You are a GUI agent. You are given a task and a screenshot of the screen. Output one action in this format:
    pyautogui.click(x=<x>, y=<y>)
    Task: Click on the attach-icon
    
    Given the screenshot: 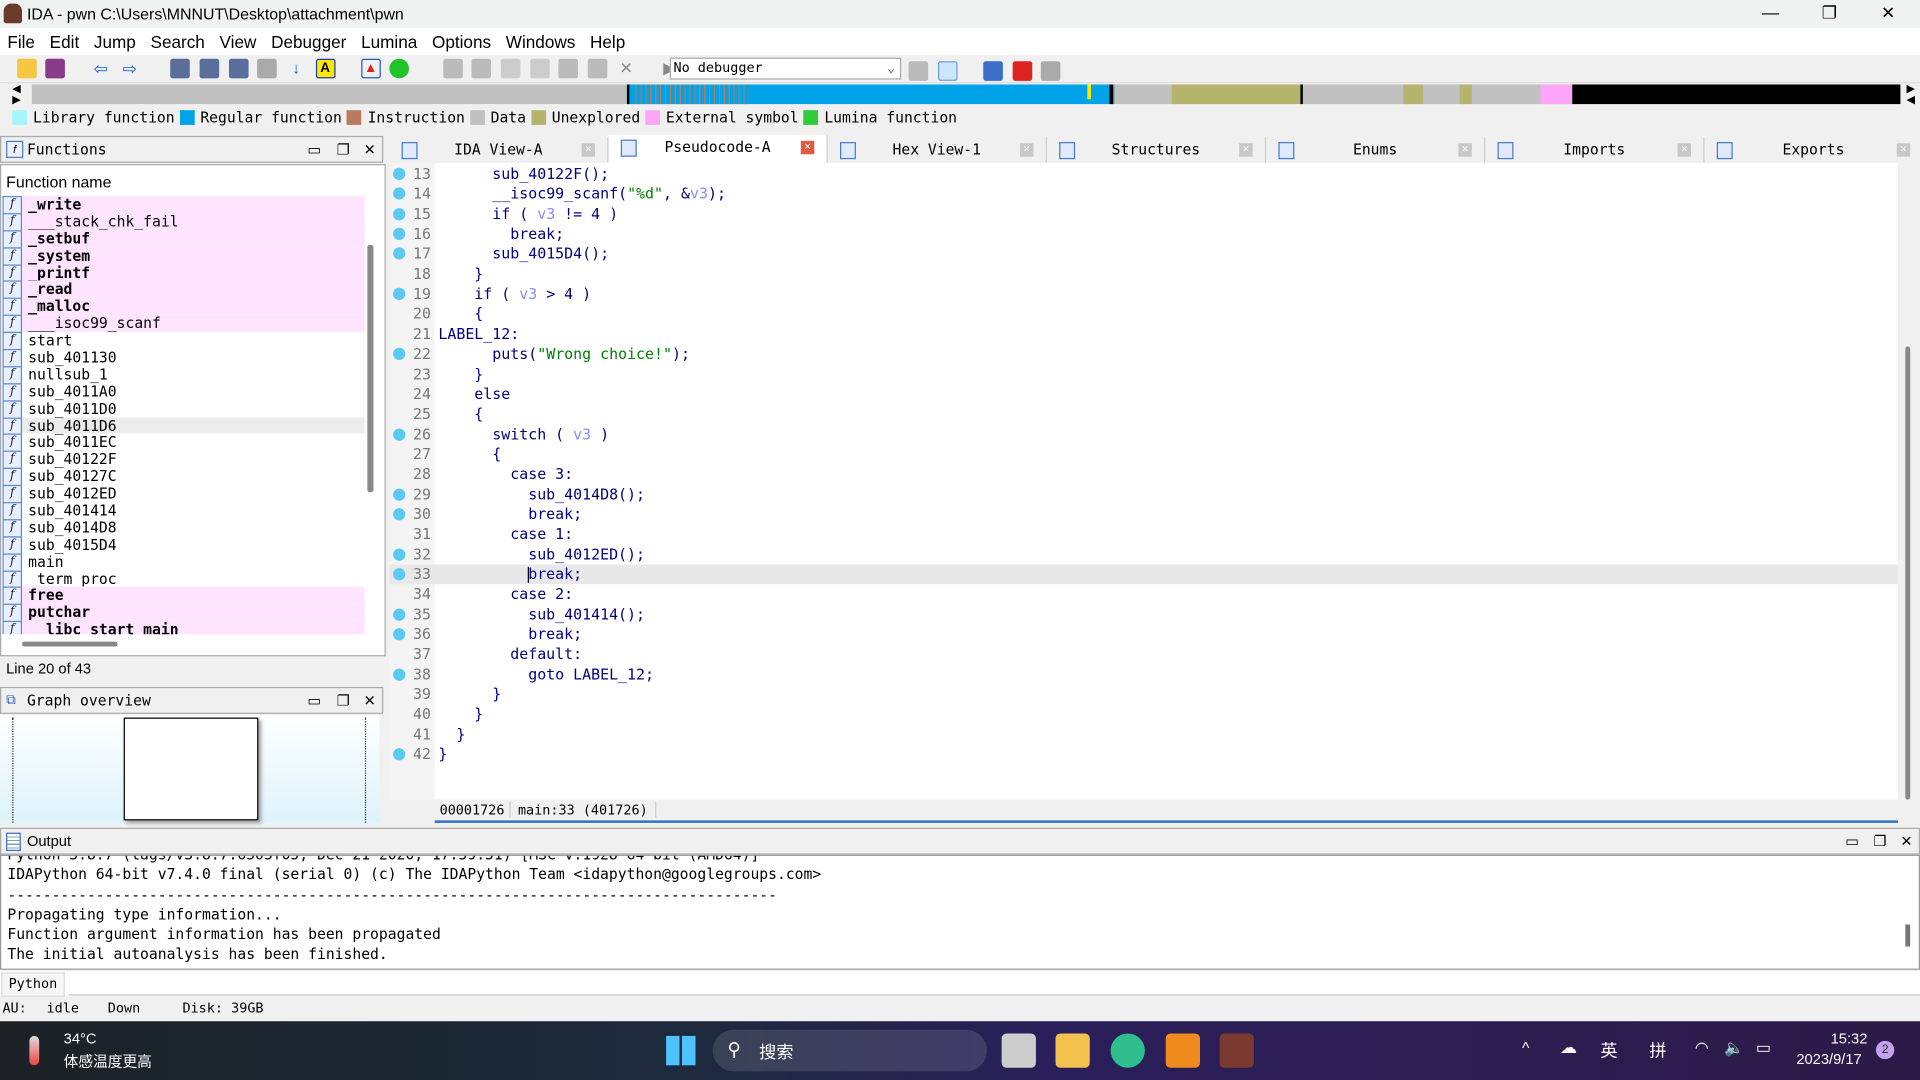 What is the action you would take?
    pyautogui.click(x=947, y=71)
    